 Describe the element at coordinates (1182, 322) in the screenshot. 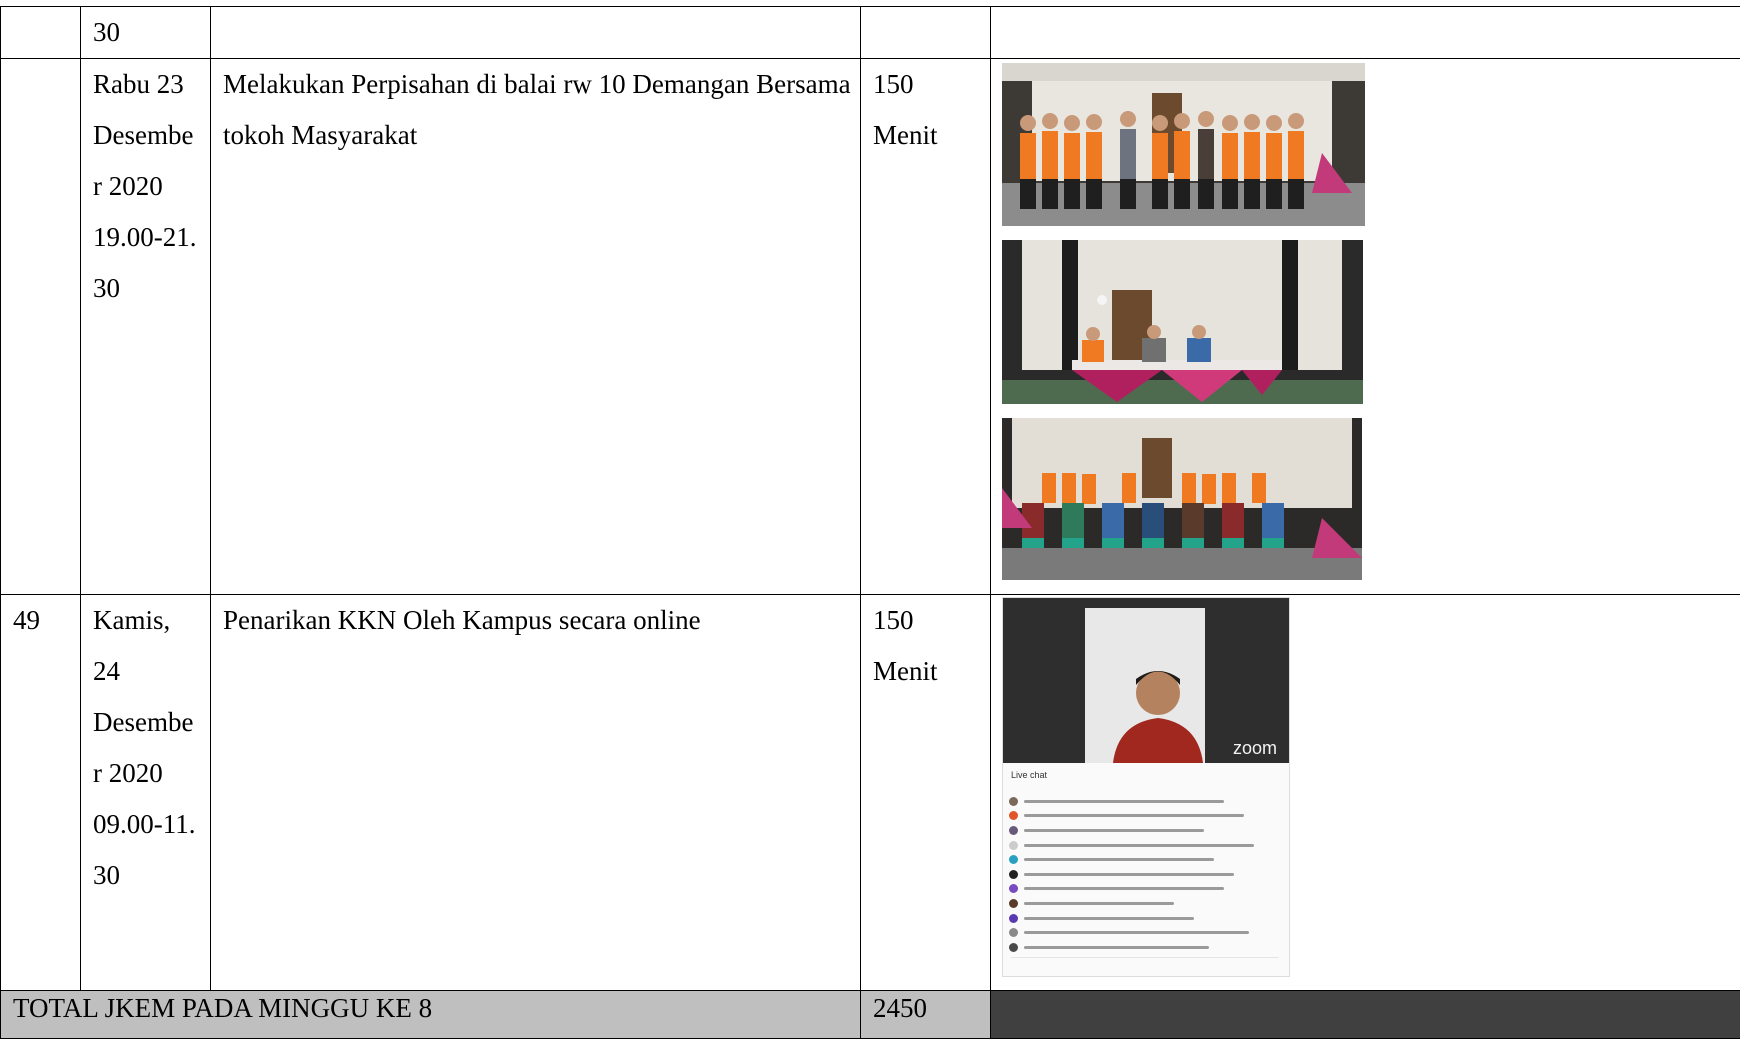

I see `meeting-table-photo` at that location.